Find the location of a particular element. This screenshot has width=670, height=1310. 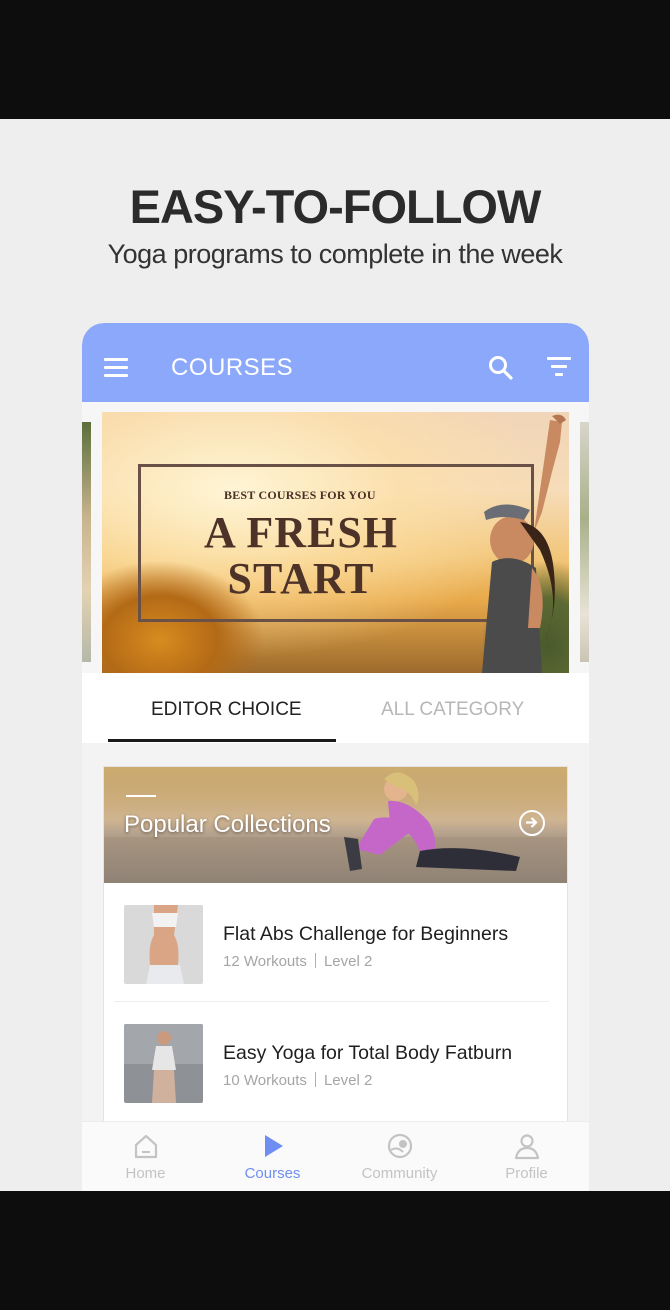

nav-profile: Profile is located at coordinates (526, 1156).